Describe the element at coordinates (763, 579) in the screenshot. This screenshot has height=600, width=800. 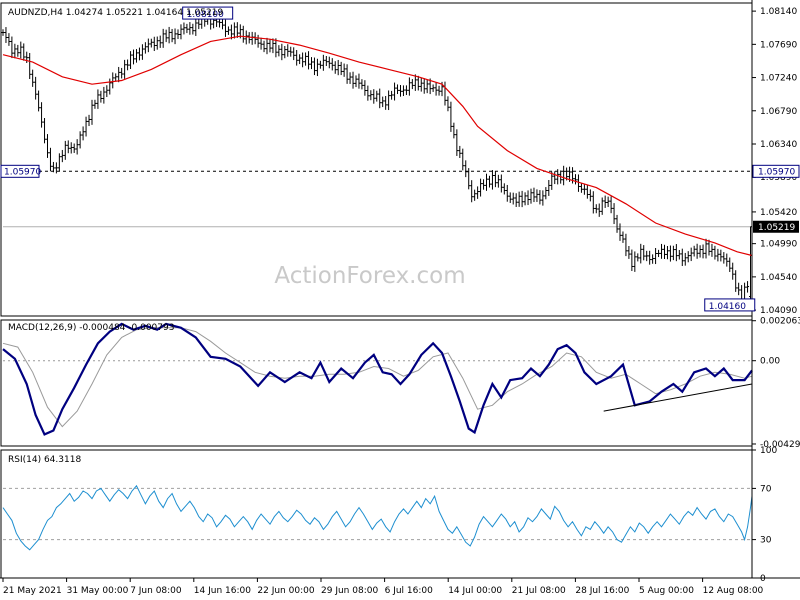
I see `rsi-tick-label: 0` at that location.